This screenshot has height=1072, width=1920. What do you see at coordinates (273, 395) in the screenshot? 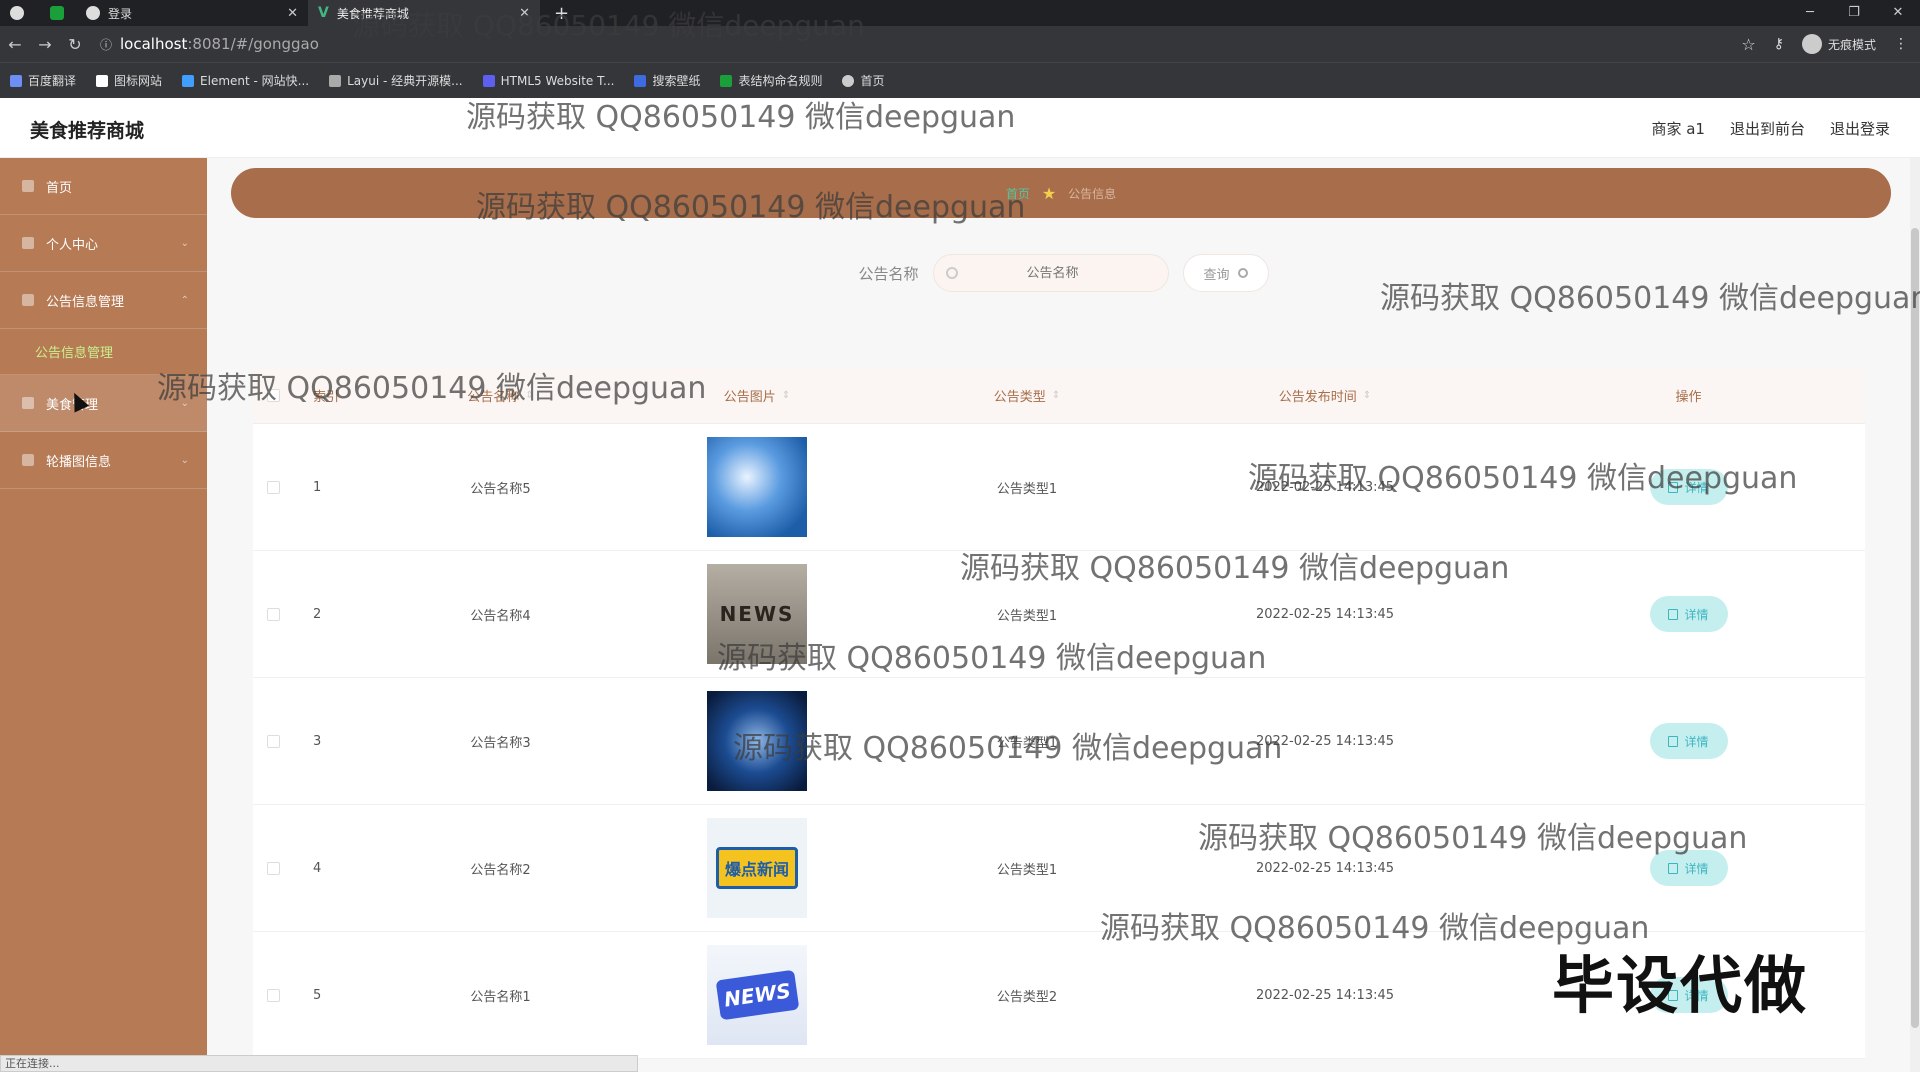
I see `select-all-checkbox` at bounding box center [273, 395].